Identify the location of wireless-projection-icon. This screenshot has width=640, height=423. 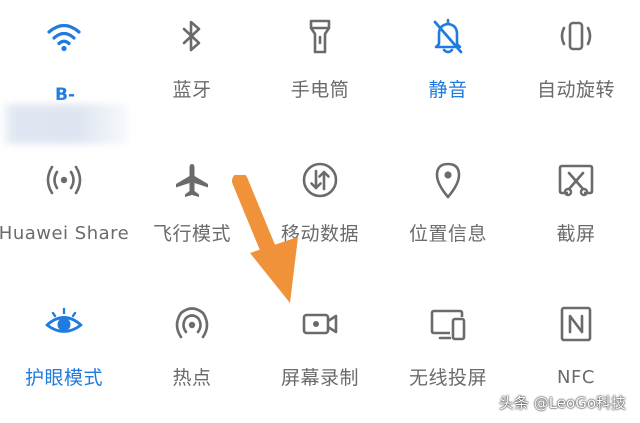
(448, 324).